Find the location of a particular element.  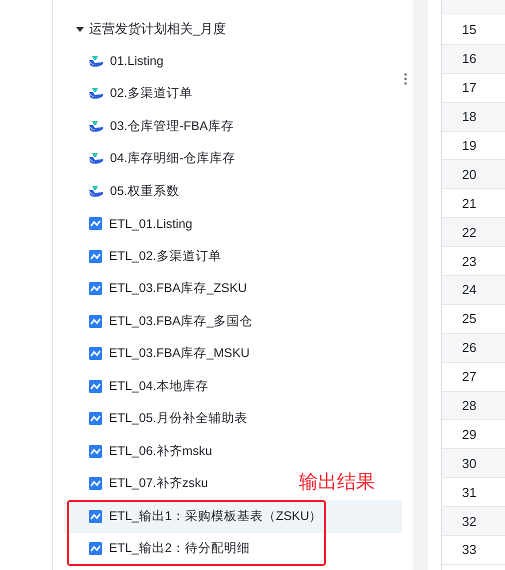

tree-item: ETL_01.Listing is located at coordinates (131, 224).